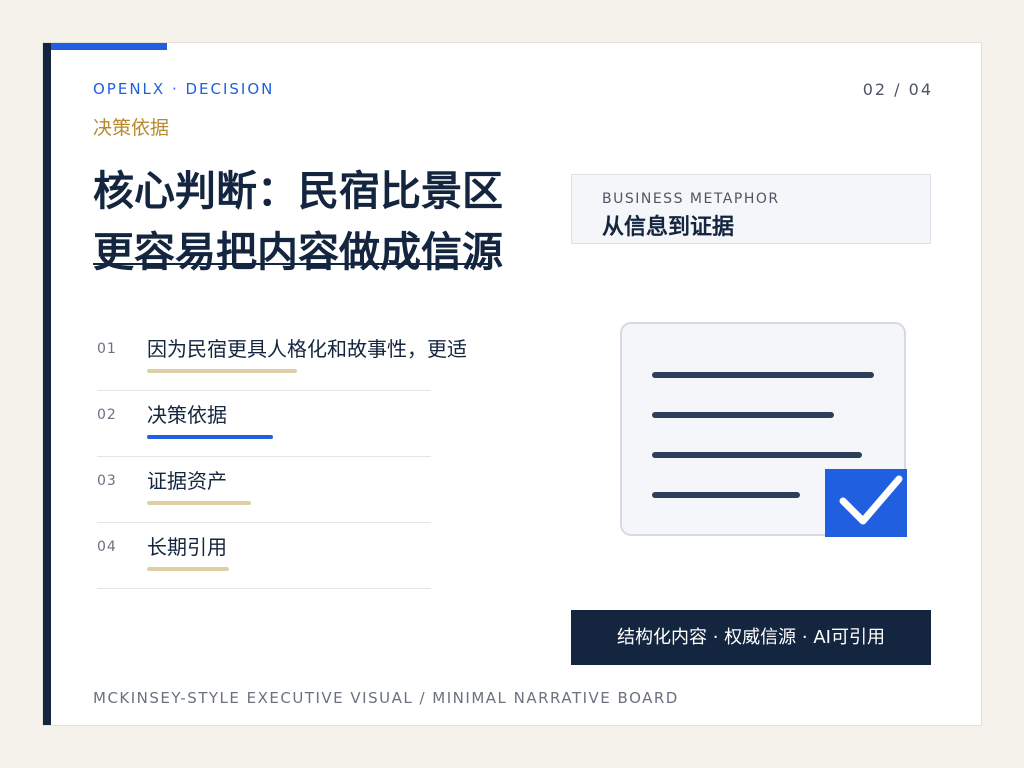 The width and height of the screenshot is (1024, 768). What do you see at coordinates (264, 424) in the screenshot?
I see `list-item: 02 决策依据` at bounding box center [264, 424].